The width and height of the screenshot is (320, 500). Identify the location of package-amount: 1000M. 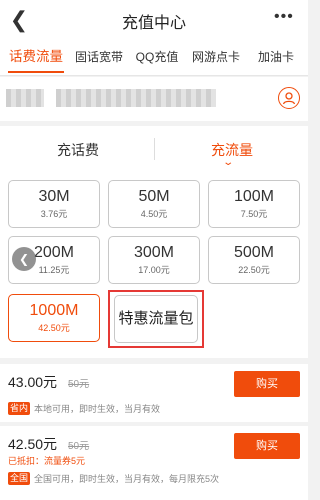
(54, 310).